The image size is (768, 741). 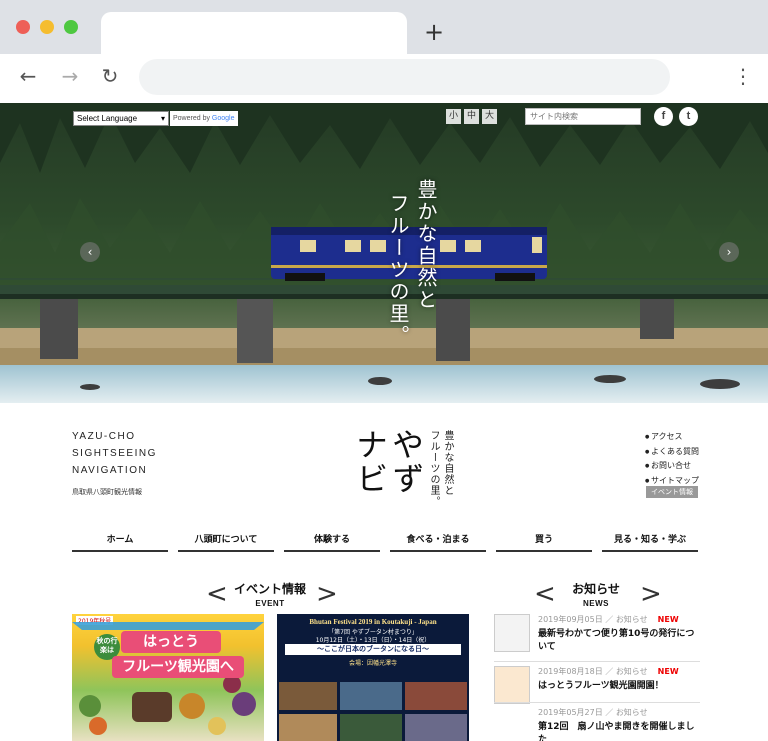 I want to click on powered-by-google: Powered by Google, so click(x=204, y=118).